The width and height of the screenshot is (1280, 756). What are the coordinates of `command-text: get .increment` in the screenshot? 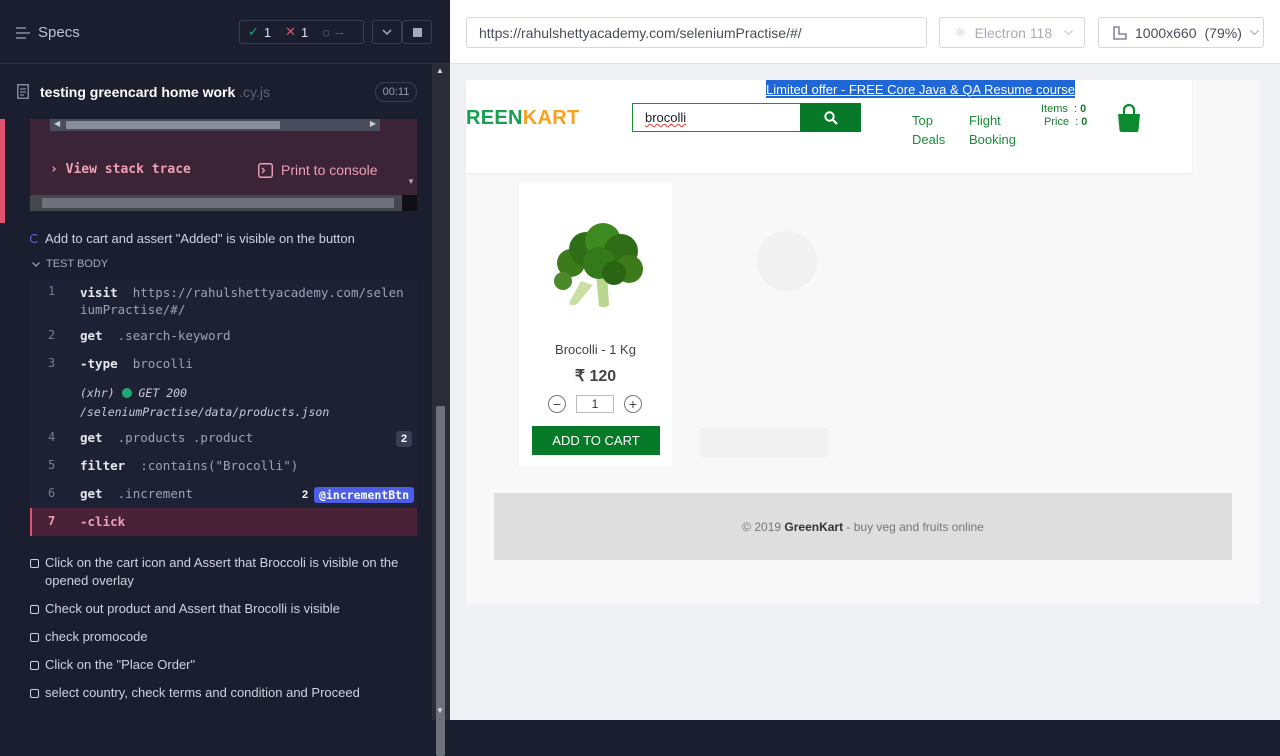 It's located at (136, 493).